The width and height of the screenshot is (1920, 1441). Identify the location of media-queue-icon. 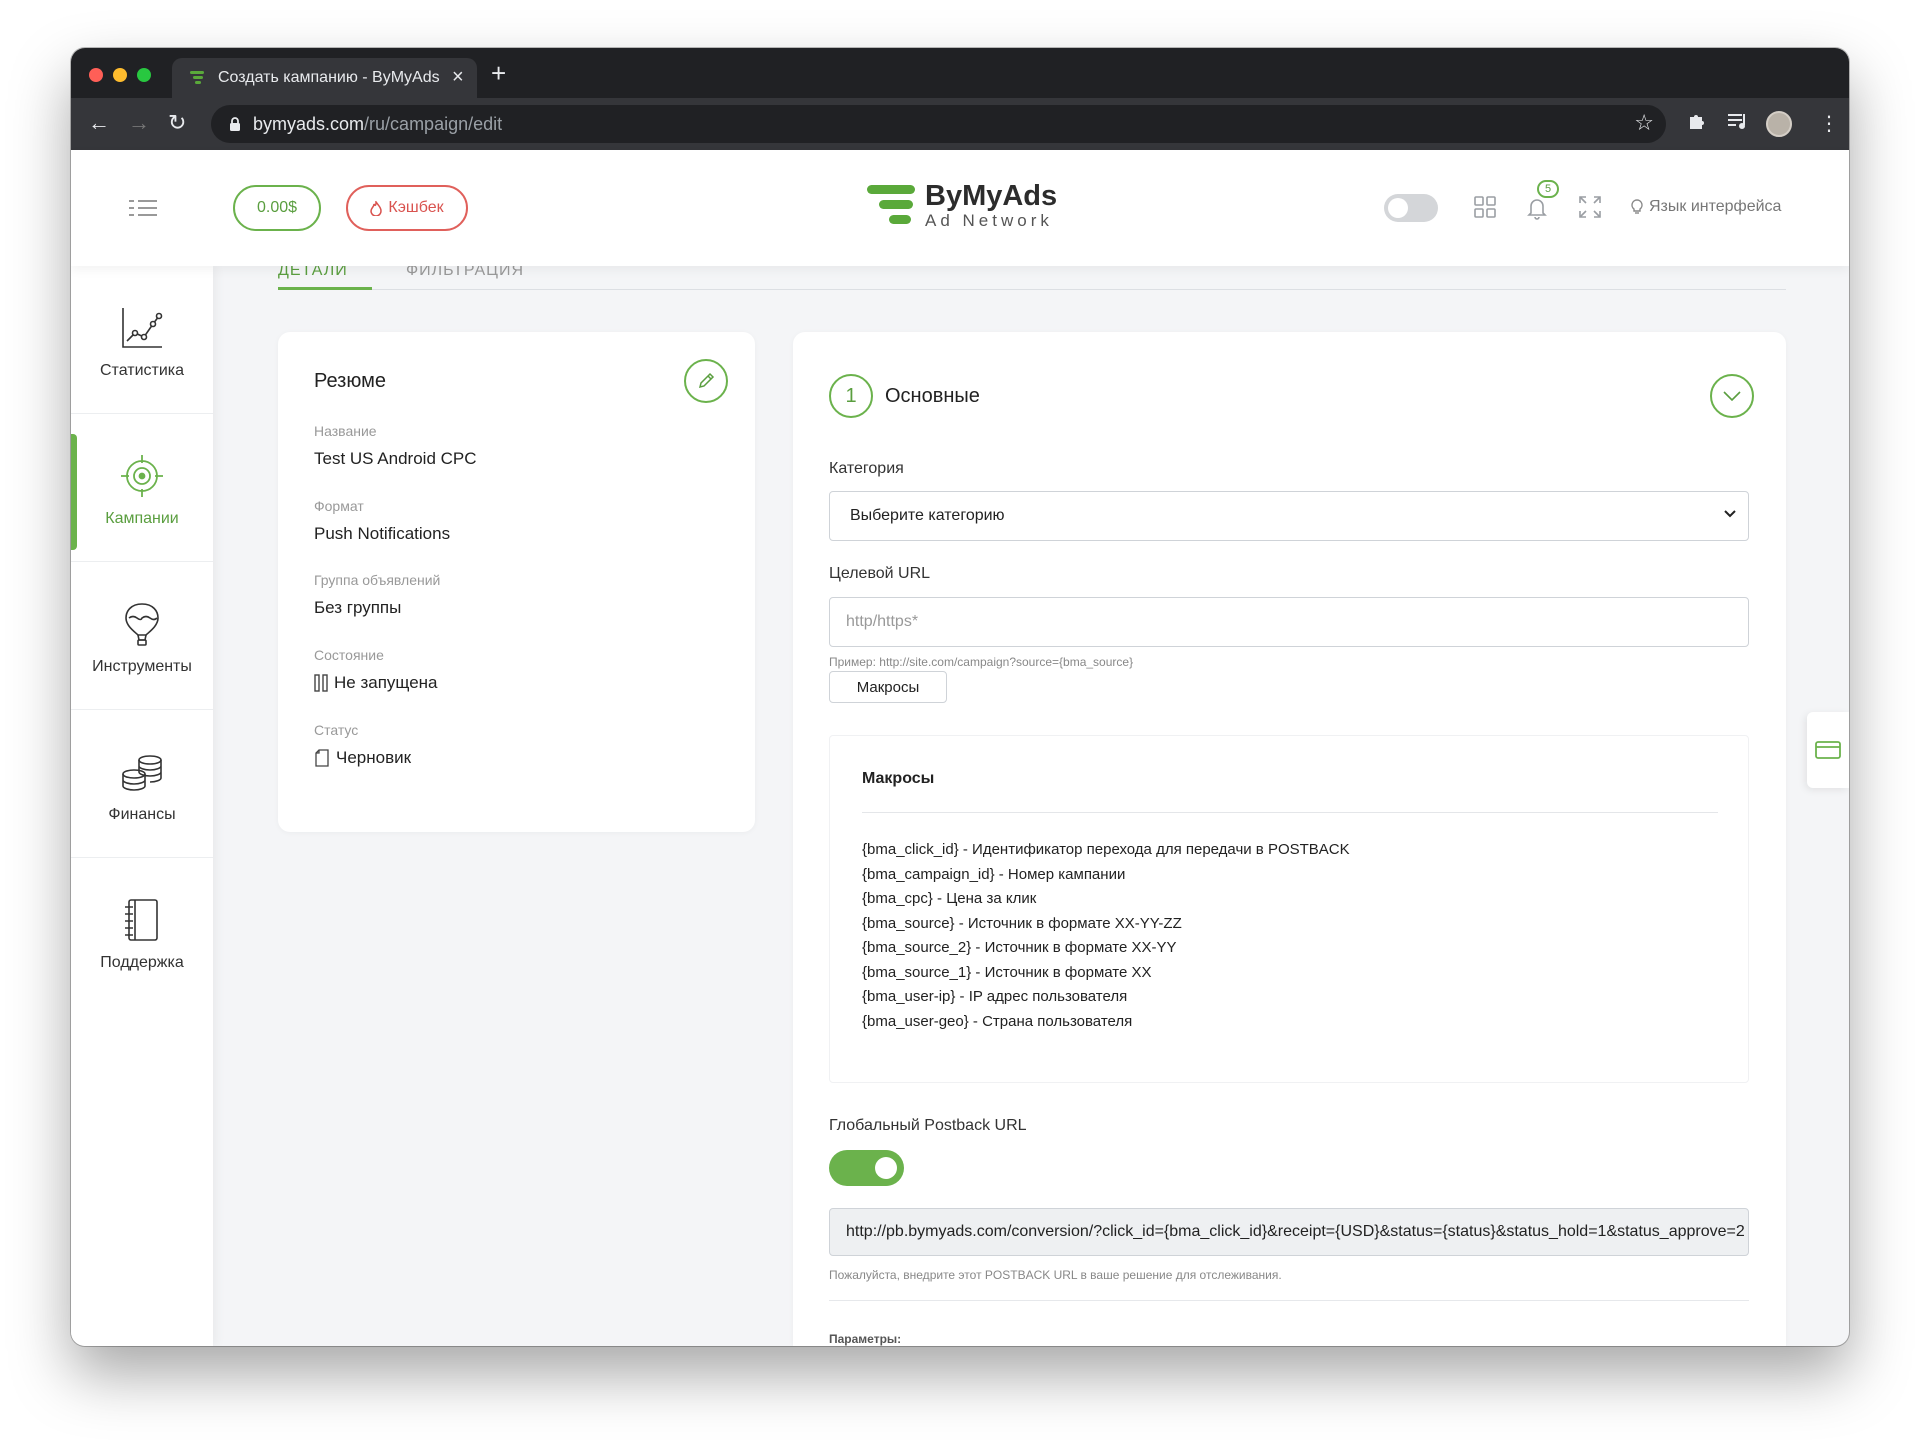
(1738, 124).